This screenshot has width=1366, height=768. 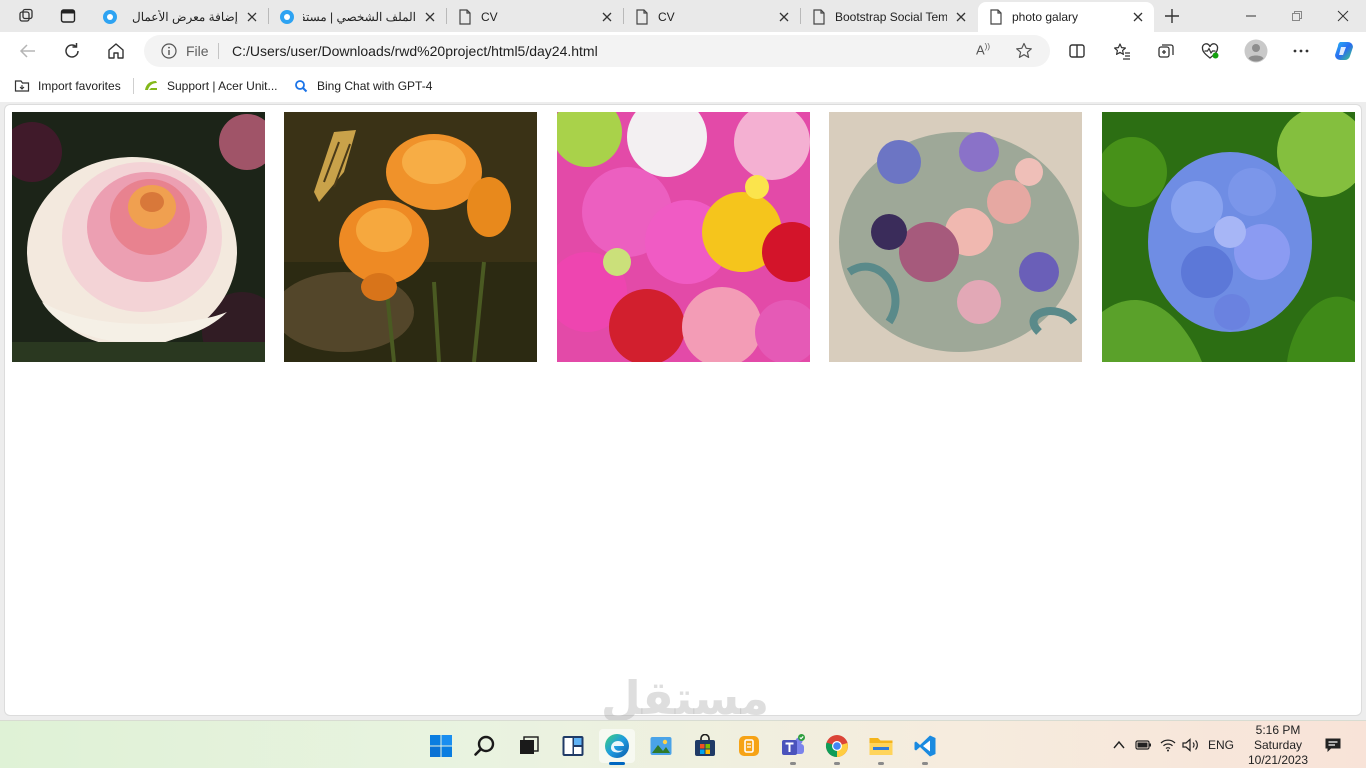 I want to click on favorite-import: Import favorites, so click(x=67, y=86).